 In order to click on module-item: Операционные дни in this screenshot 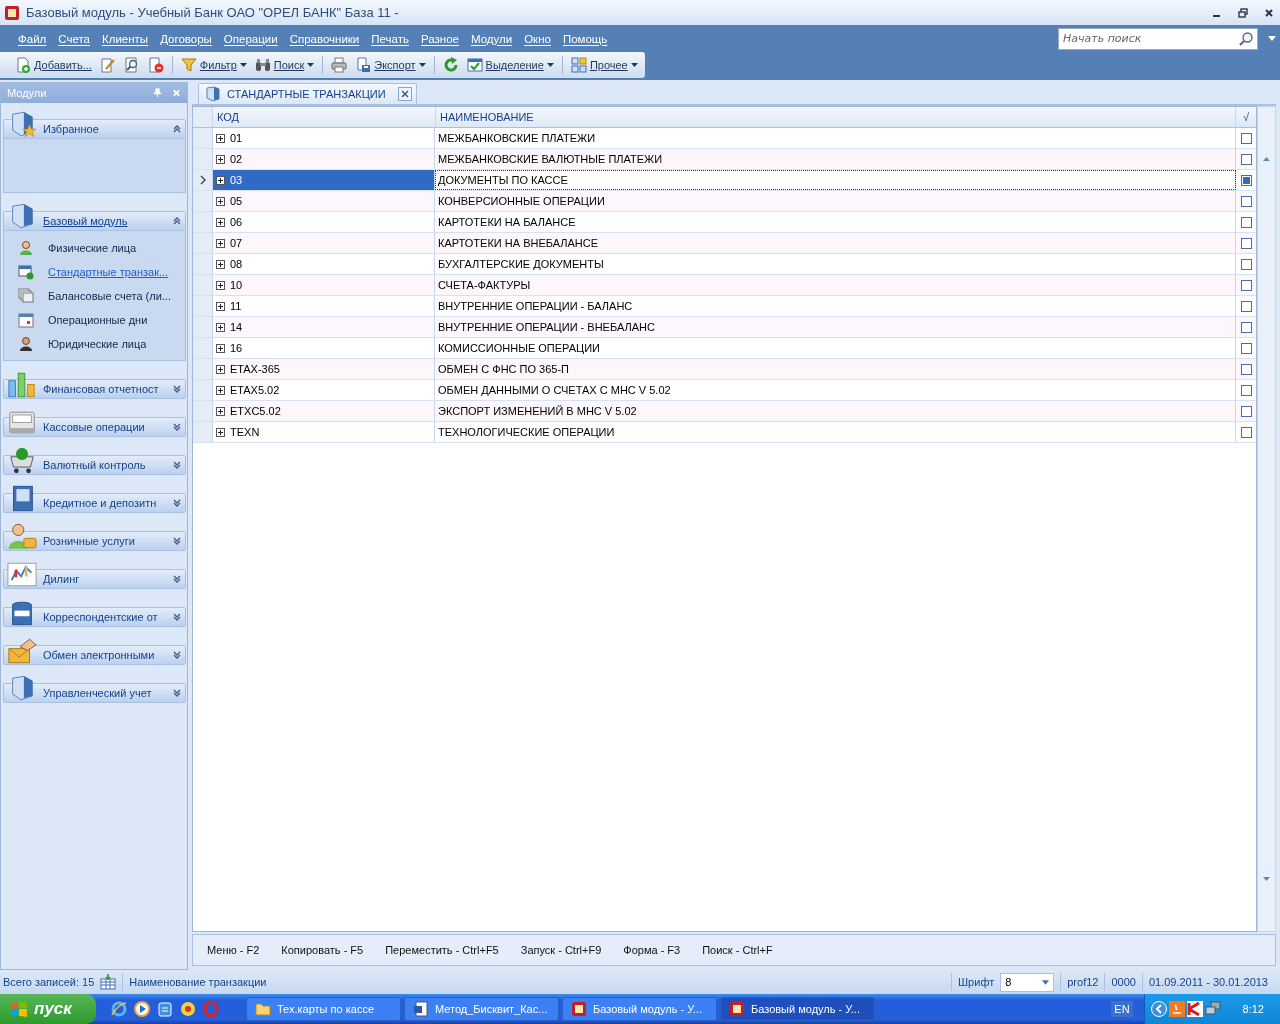, I will do `click(94, 320)`.